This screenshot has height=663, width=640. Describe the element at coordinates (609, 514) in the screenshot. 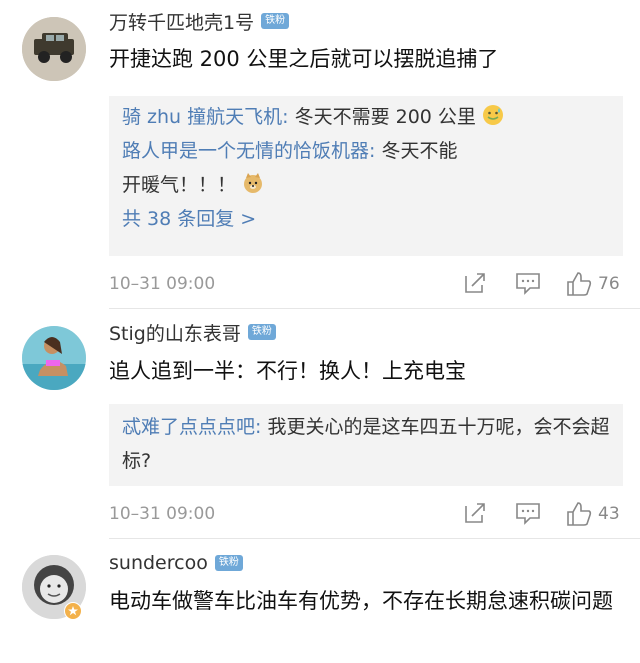

I see `like-count: 43` at that location.